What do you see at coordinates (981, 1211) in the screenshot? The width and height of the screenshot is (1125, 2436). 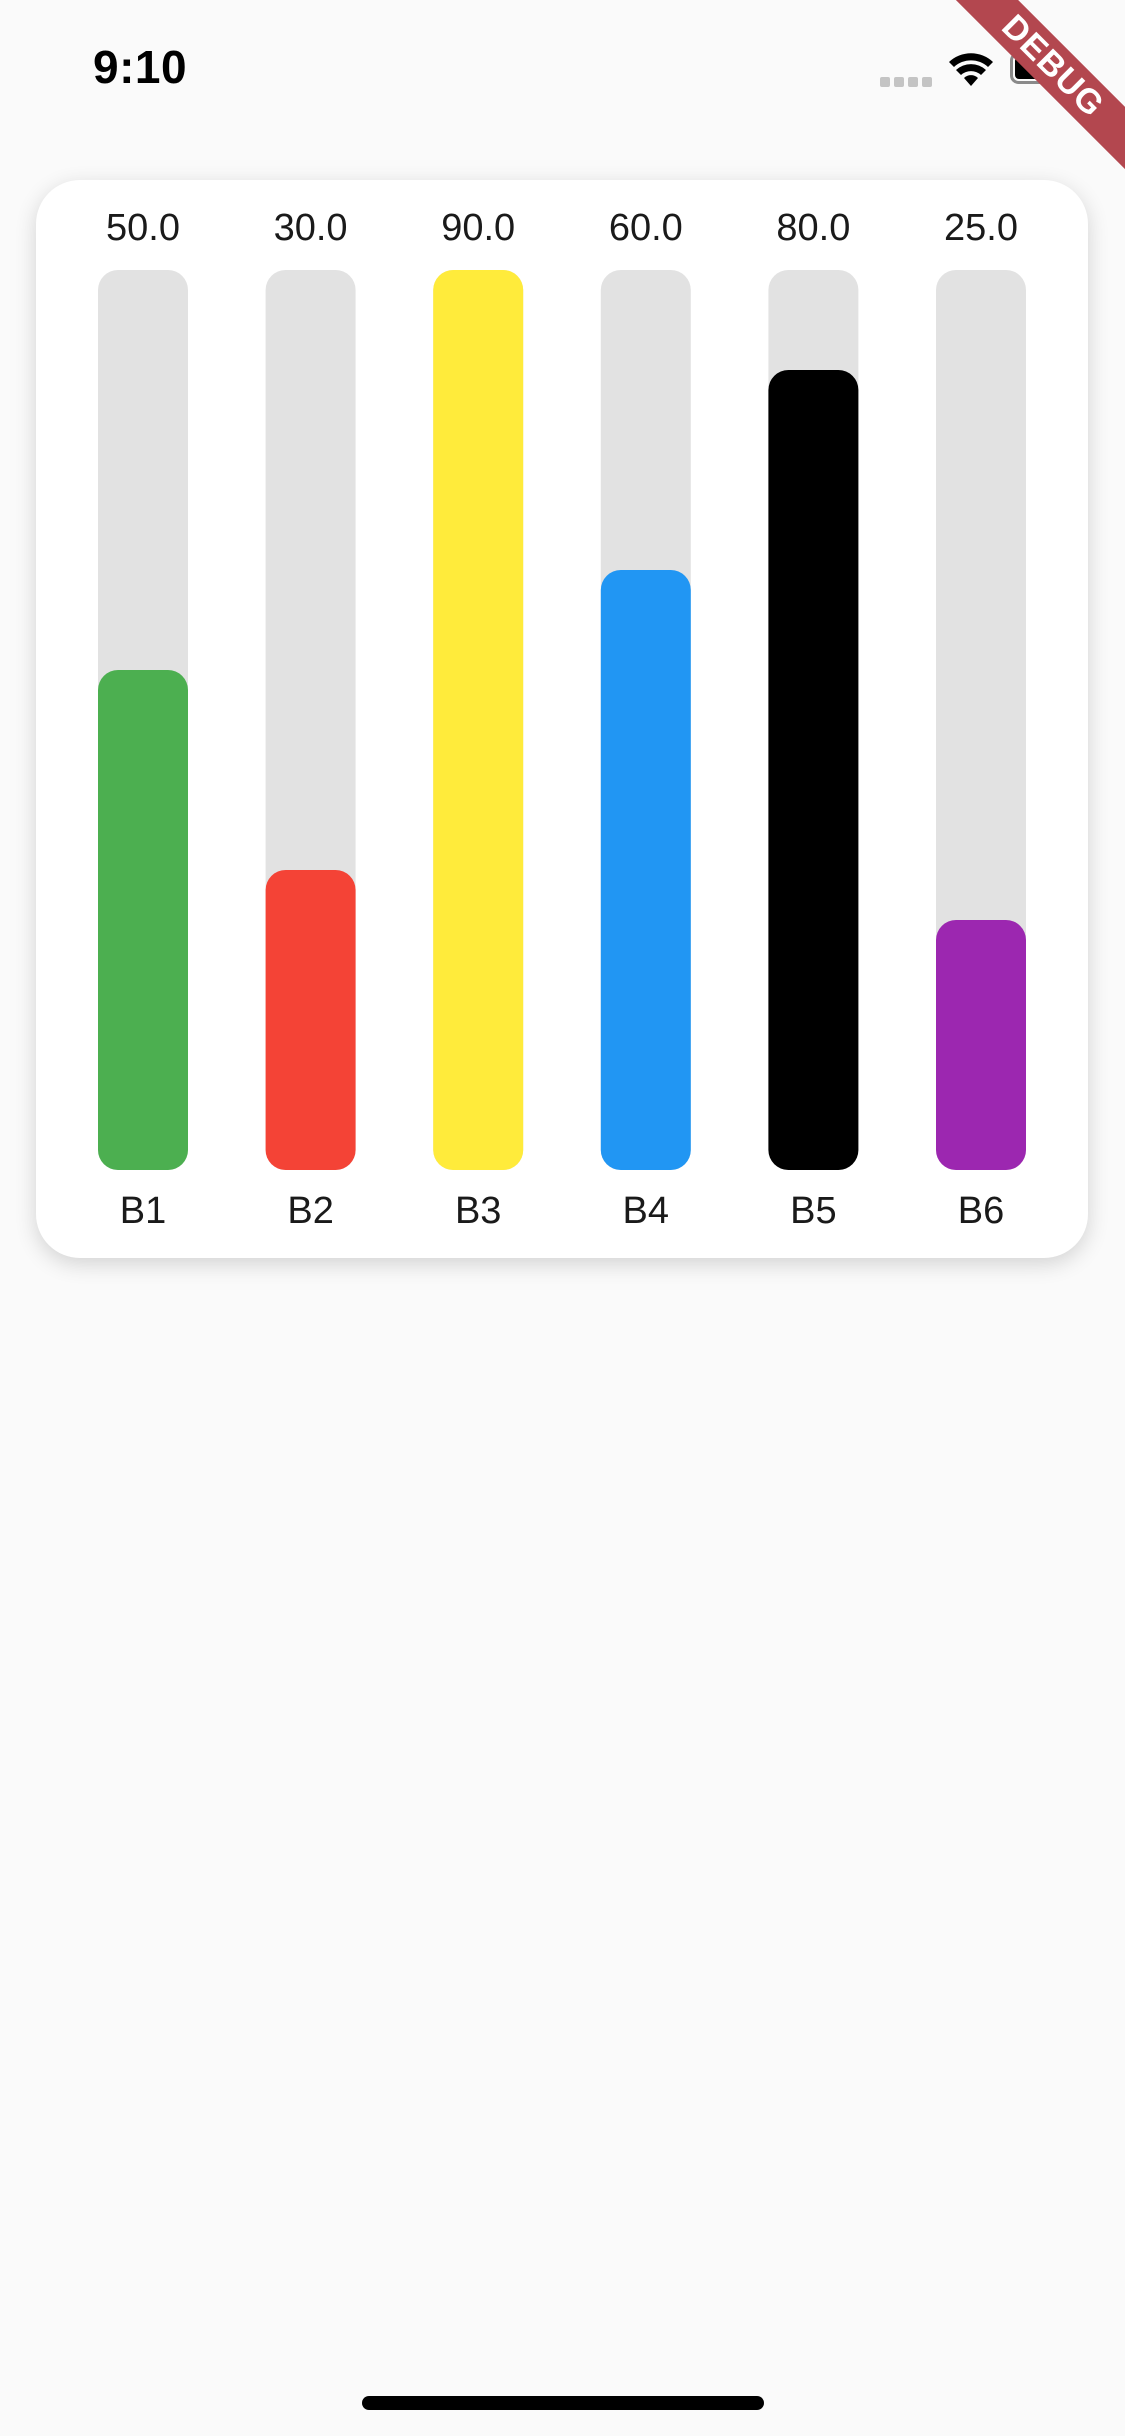 I see `category-label: B6` at bounding box center [981, 1211].